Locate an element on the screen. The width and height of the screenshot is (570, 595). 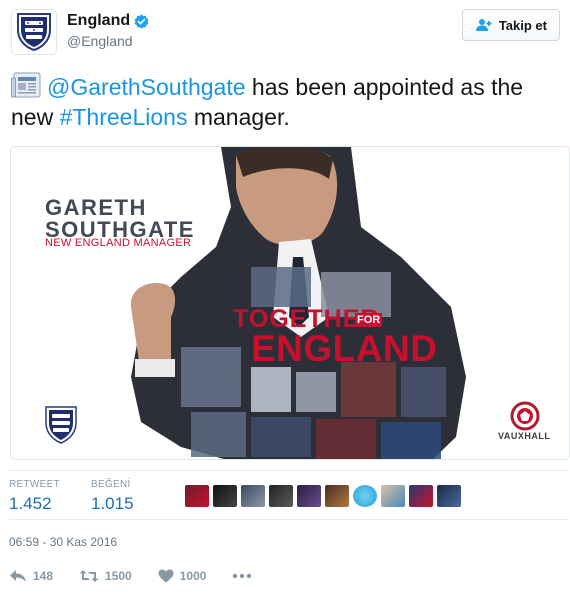
tweet-text-end: manager. is located at coordinates (238, 117).